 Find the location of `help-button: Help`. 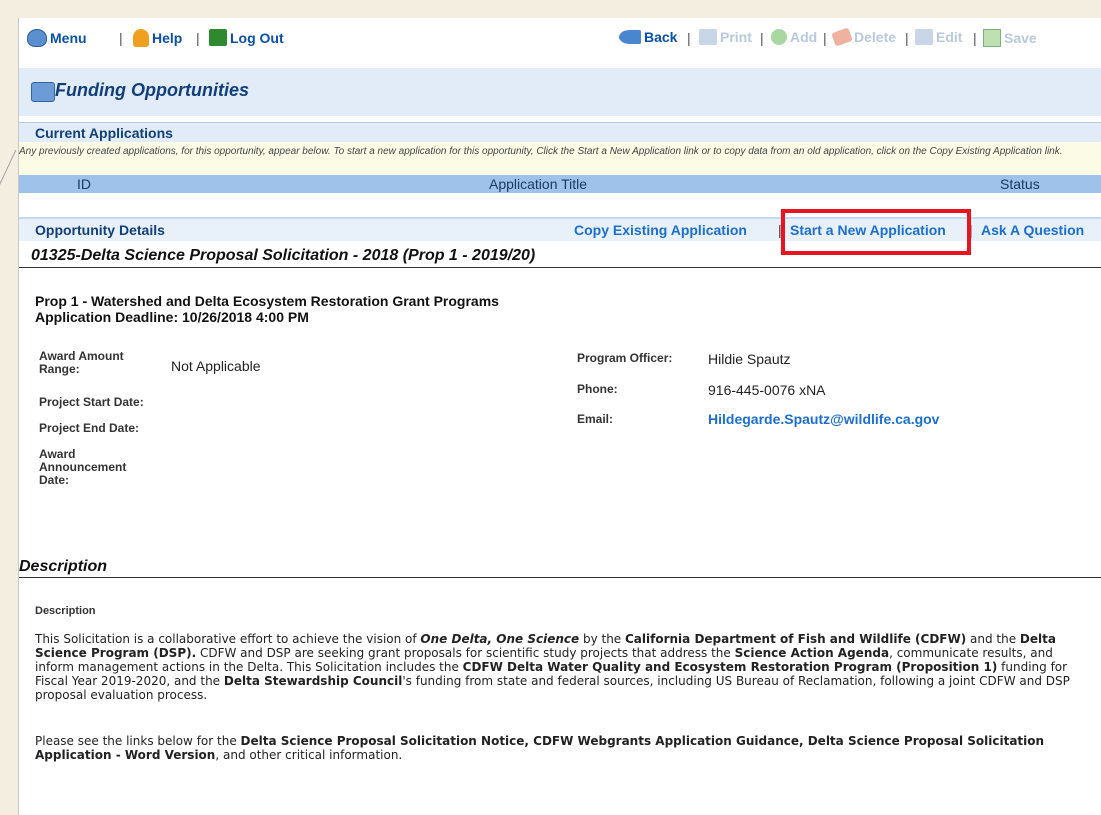

help-button: Help is located at coordinates (157, 38).